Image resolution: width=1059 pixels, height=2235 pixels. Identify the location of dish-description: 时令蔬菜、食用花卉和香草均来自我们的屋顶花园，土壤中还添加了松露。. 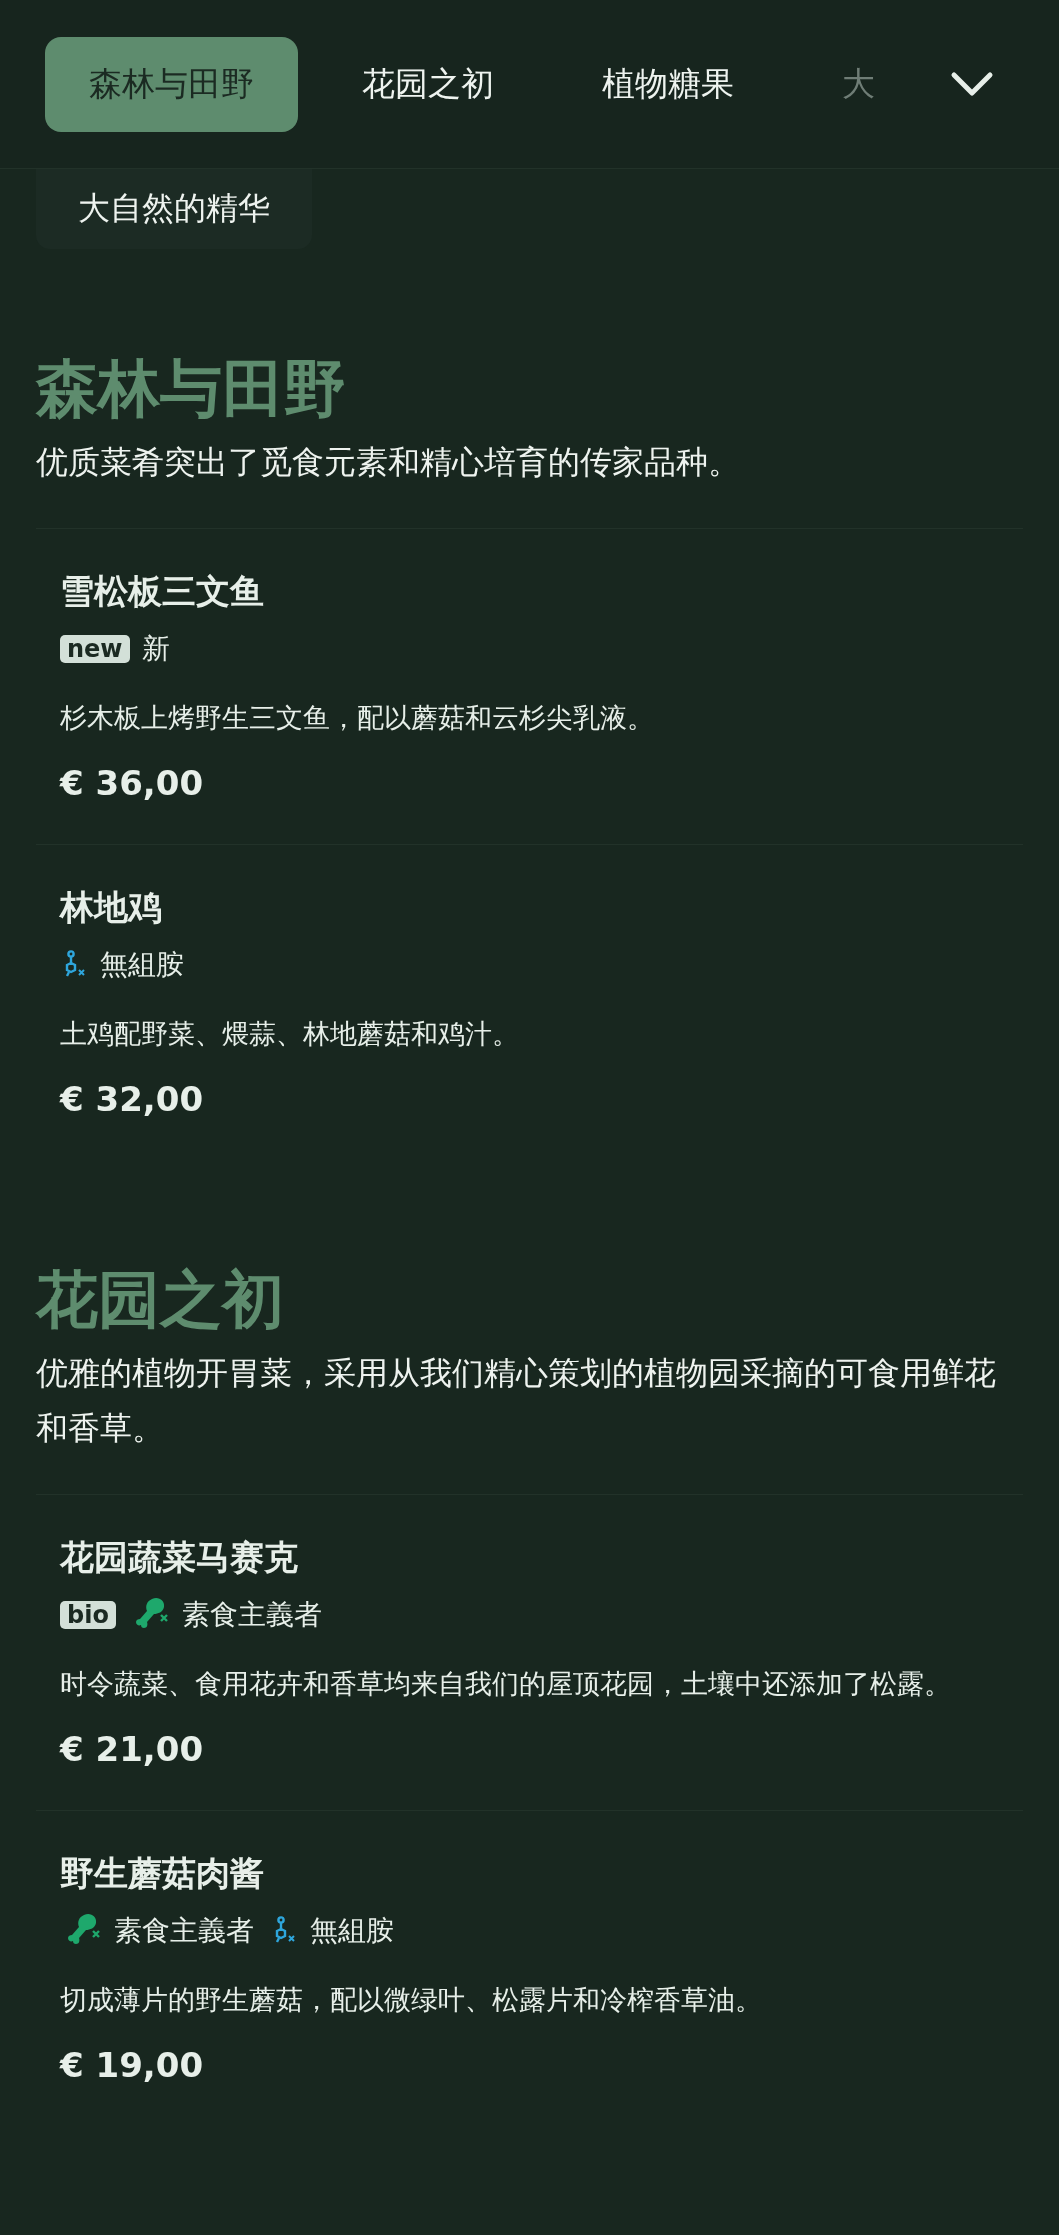
(505, 1684).